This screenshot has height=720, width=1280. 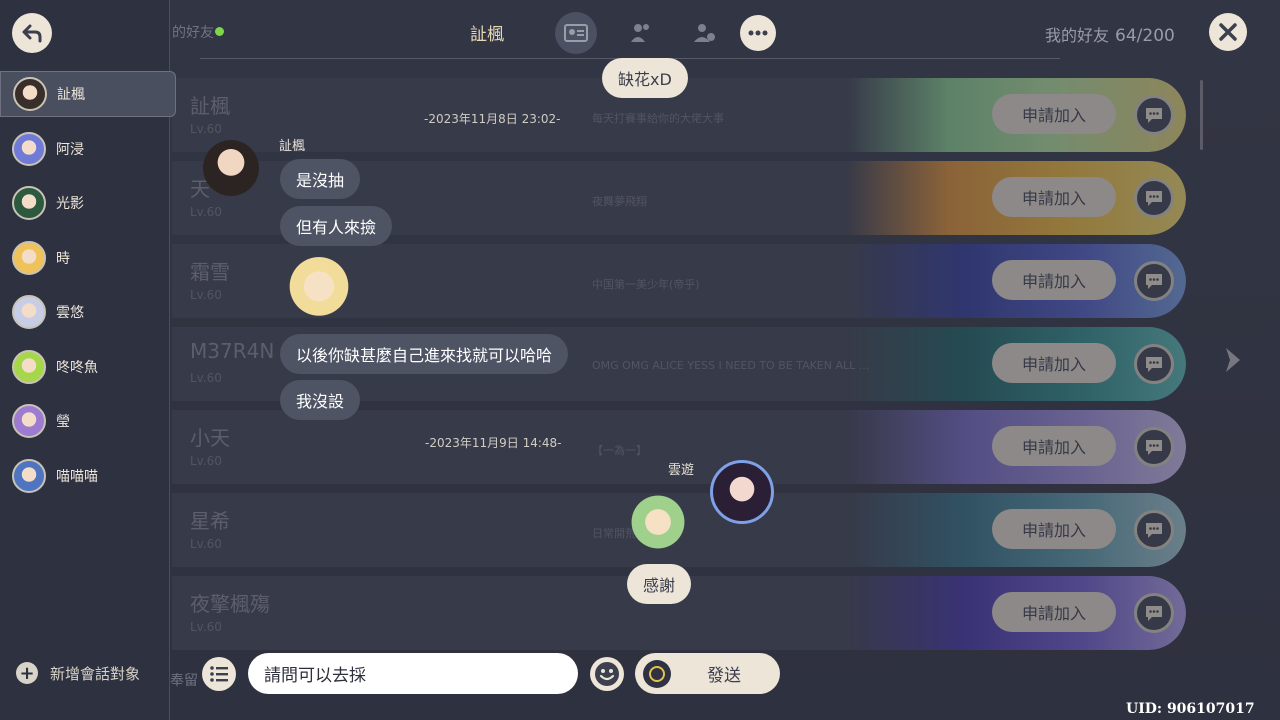 What do you see at coordinates (63, 422) in the screenshot?
I see `contact-name: 瑩` at bounding box center [63, 422].